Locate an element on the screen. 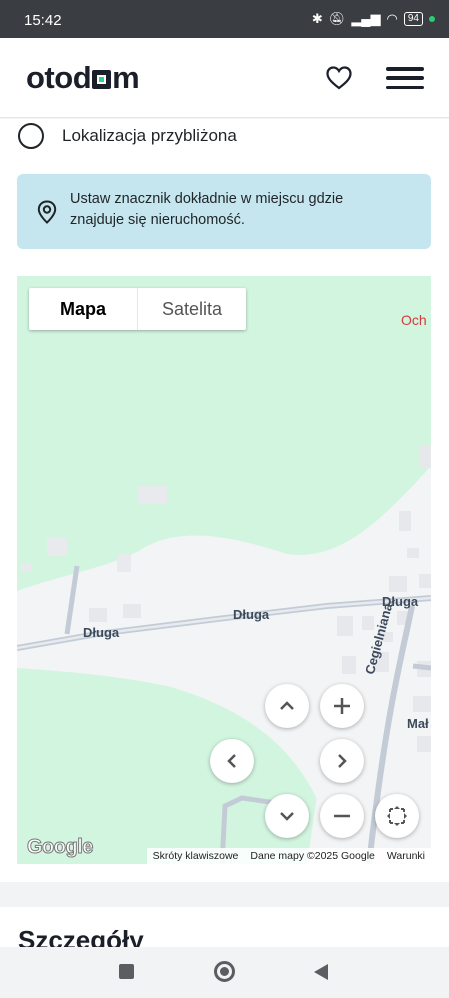 This screenshot has height=998, width=449. fullscreen-icon is located at coordinates (397, 816).